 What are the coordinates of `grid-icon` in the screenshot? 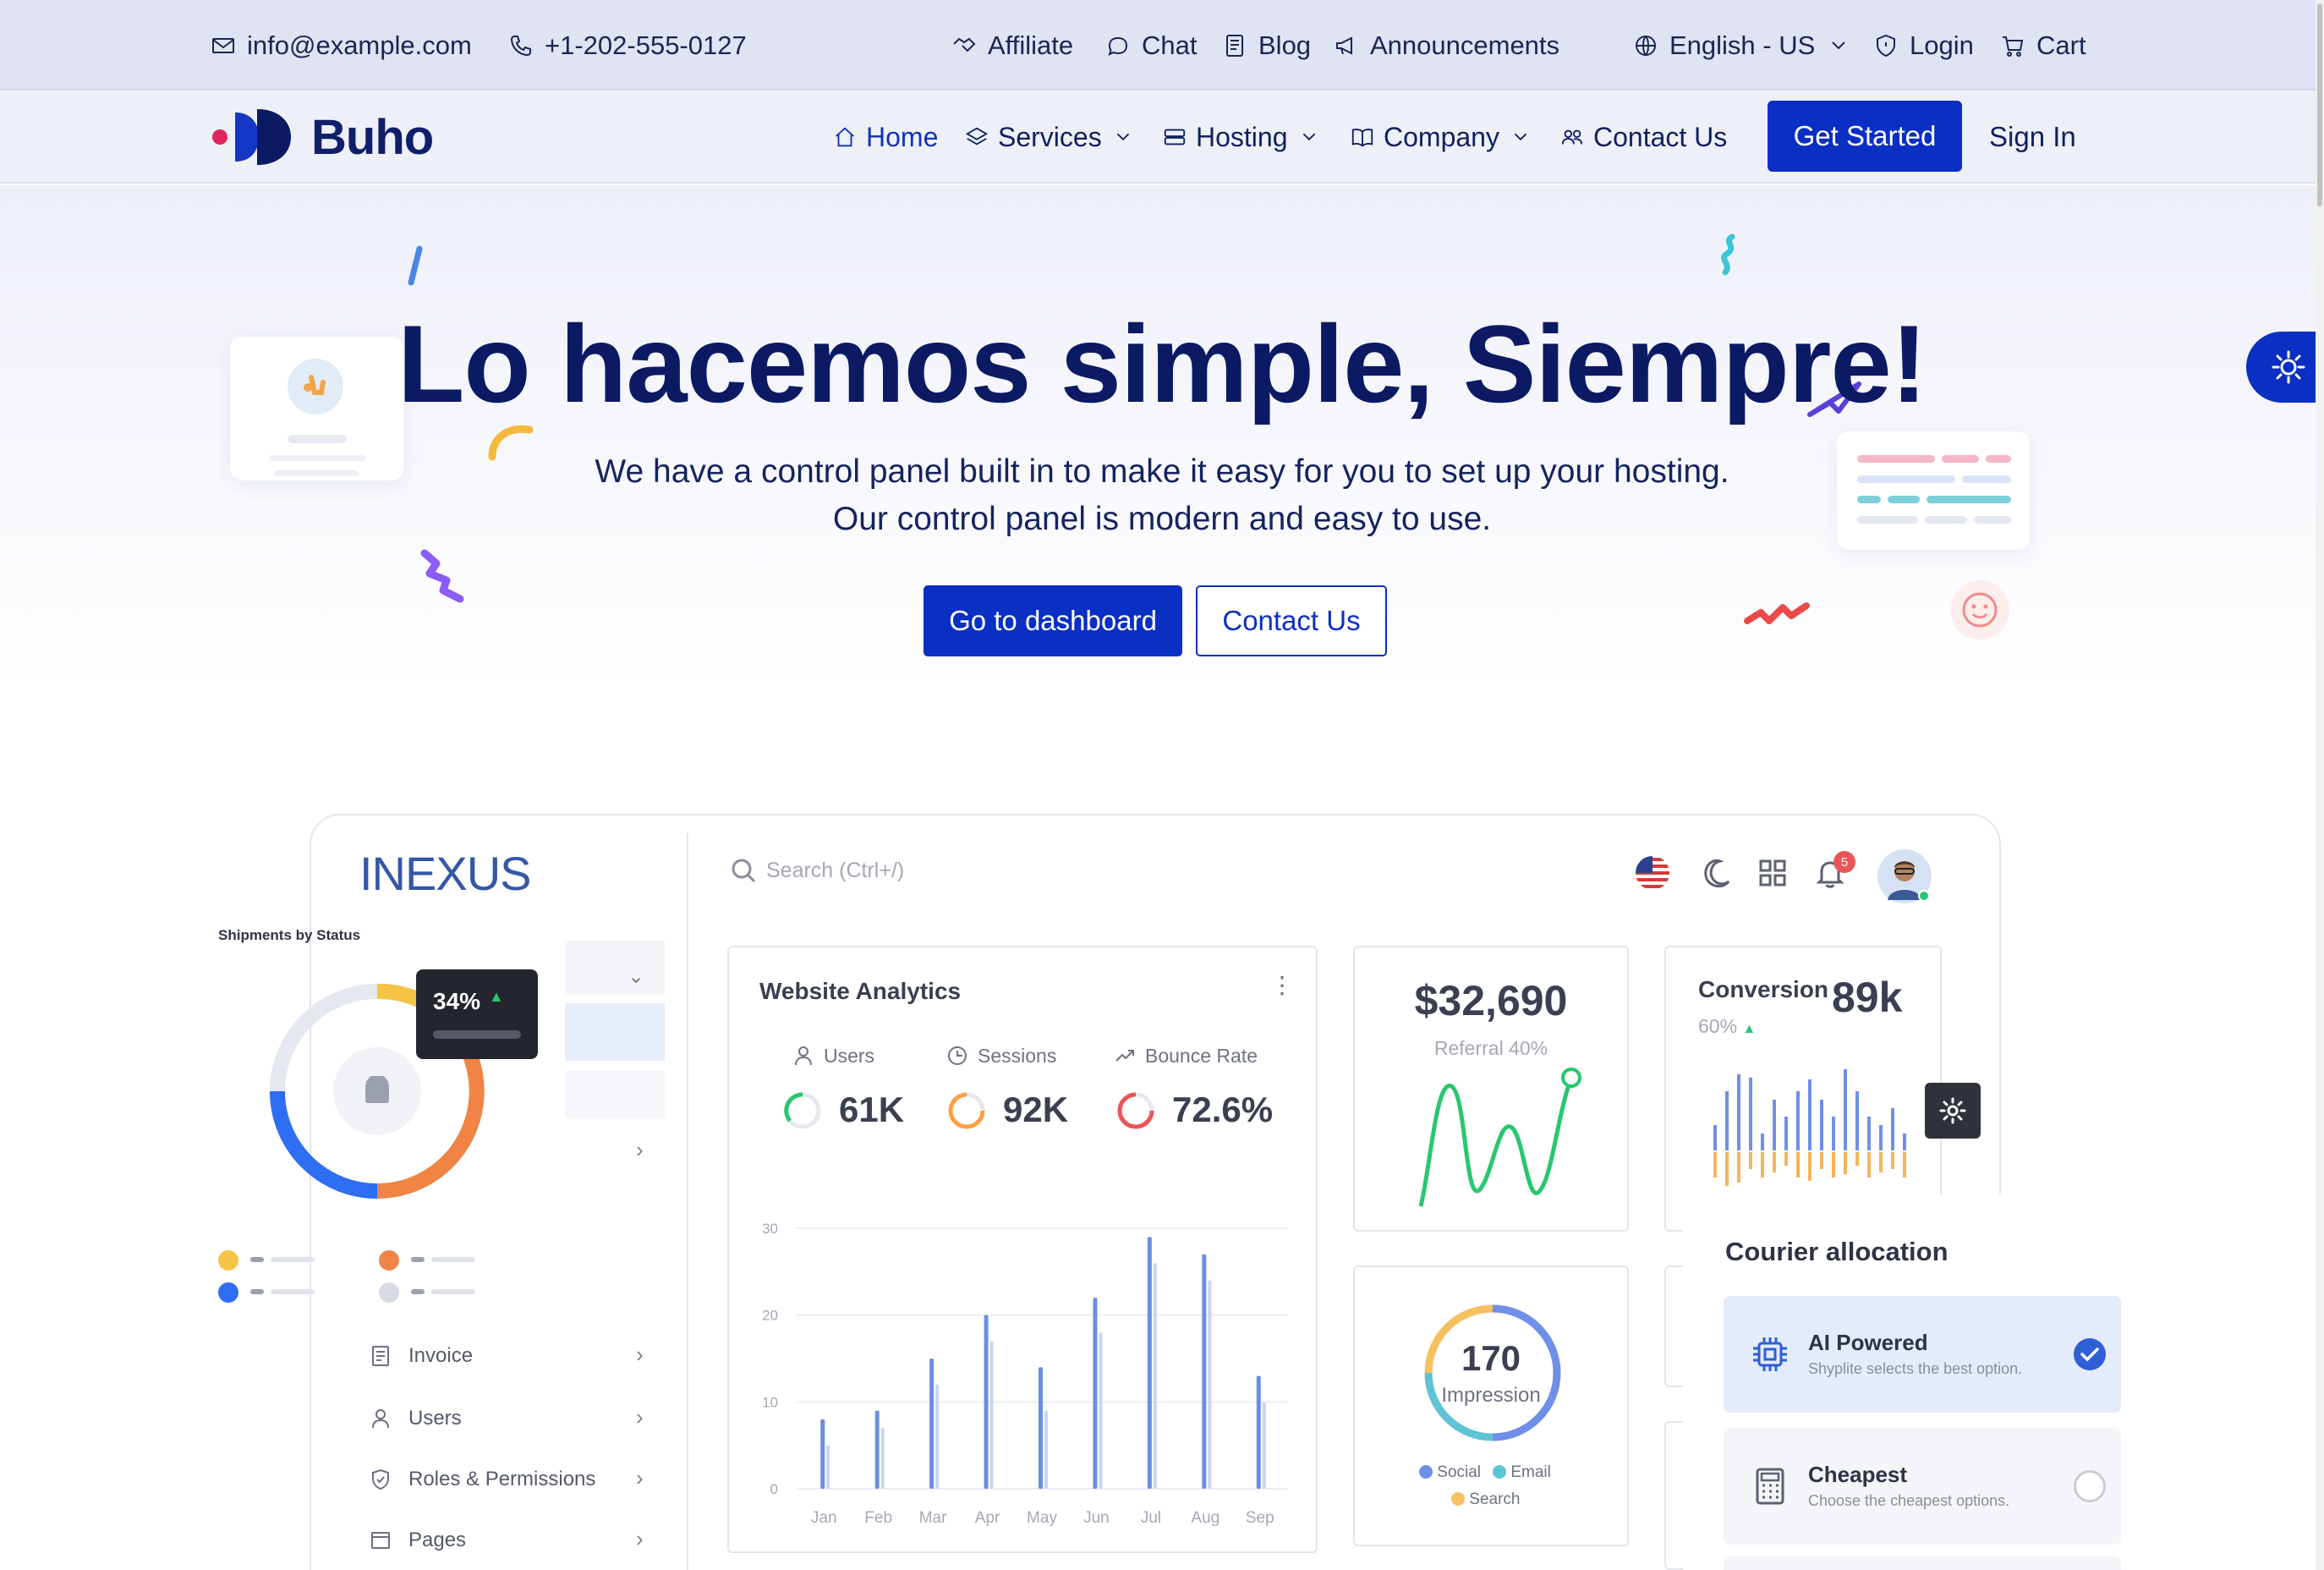 It's located at (1772, 875).